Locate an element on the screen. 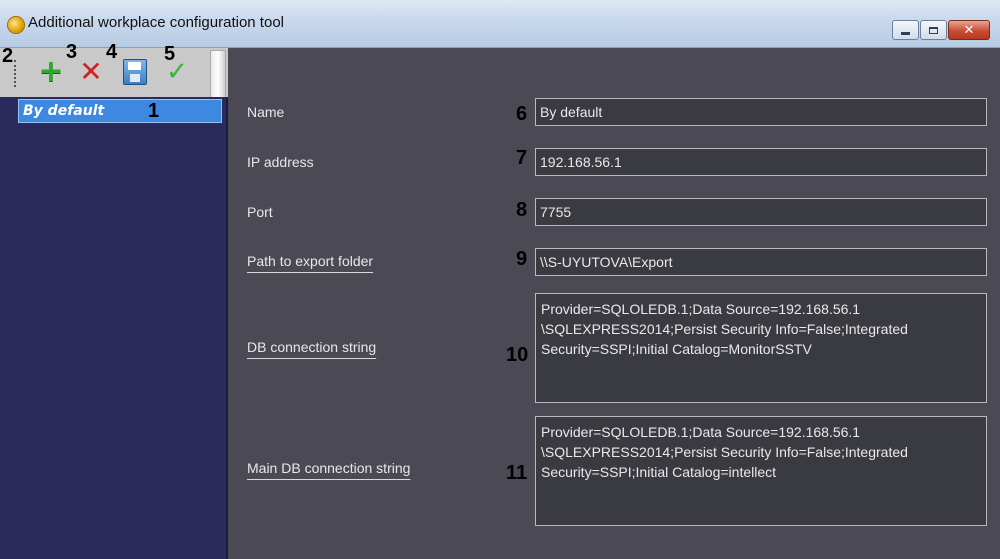 This screenshot has height=559, width=1000. sidebar-item-by-default: By default is located at coordinates (120, 111).